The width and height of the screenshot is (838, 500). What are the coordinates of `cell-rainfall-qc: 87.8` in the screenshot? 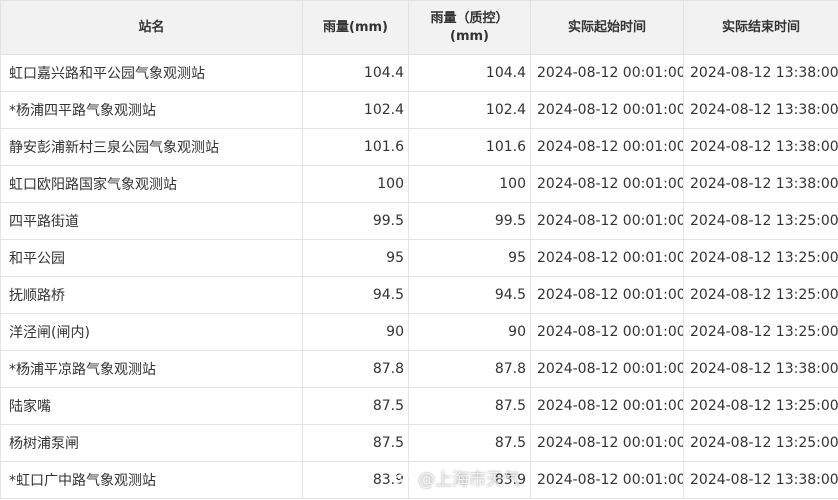 It's located at (469, 369).